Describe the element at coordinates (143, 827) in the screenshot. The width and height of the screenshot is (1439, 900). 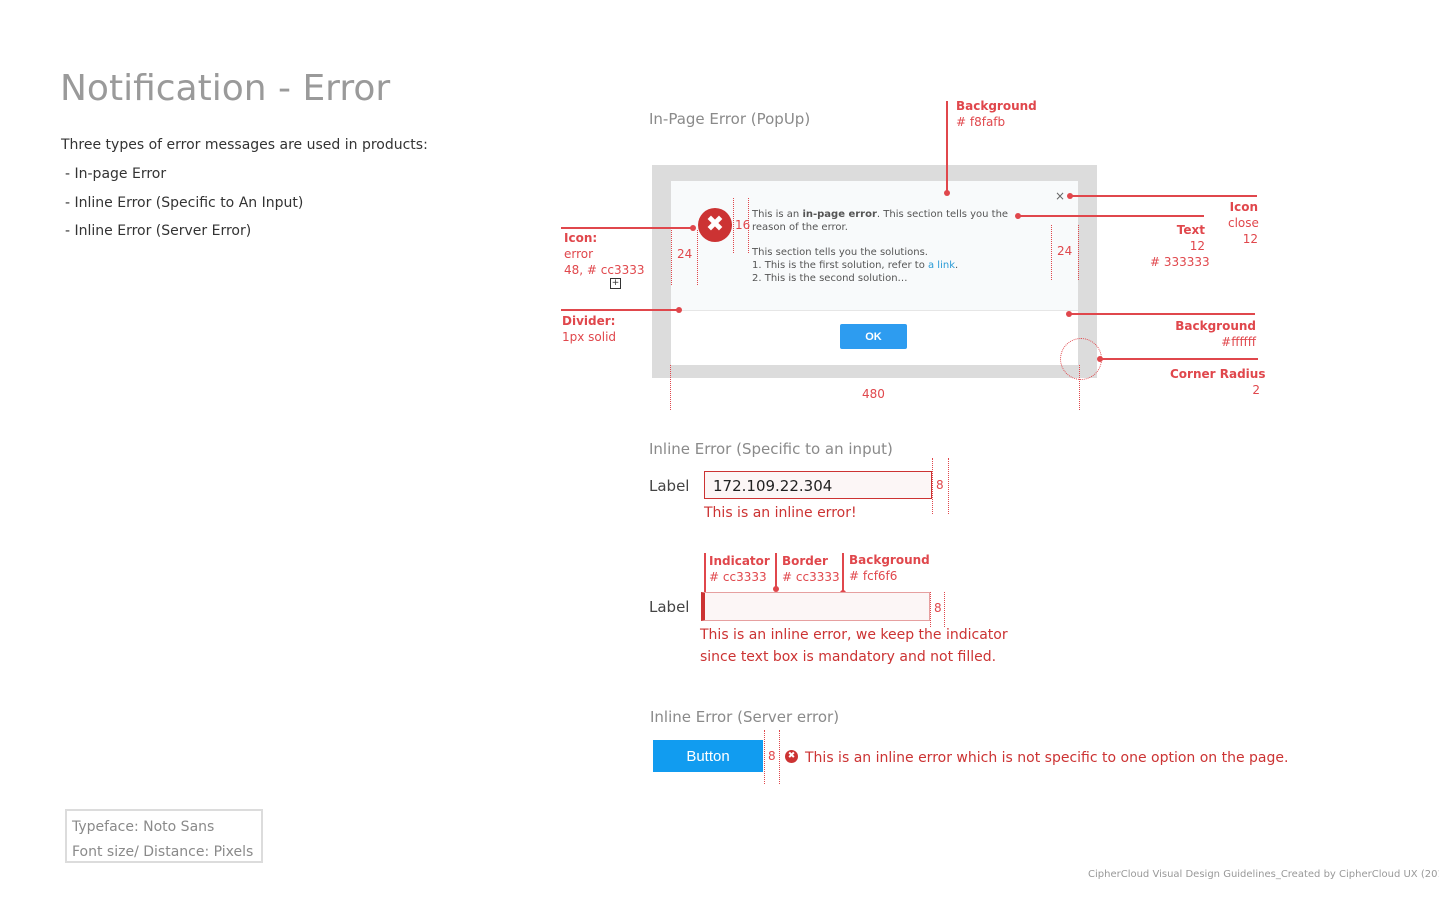
I see `typeface-line: Typeface: Noto Sans` at that location.